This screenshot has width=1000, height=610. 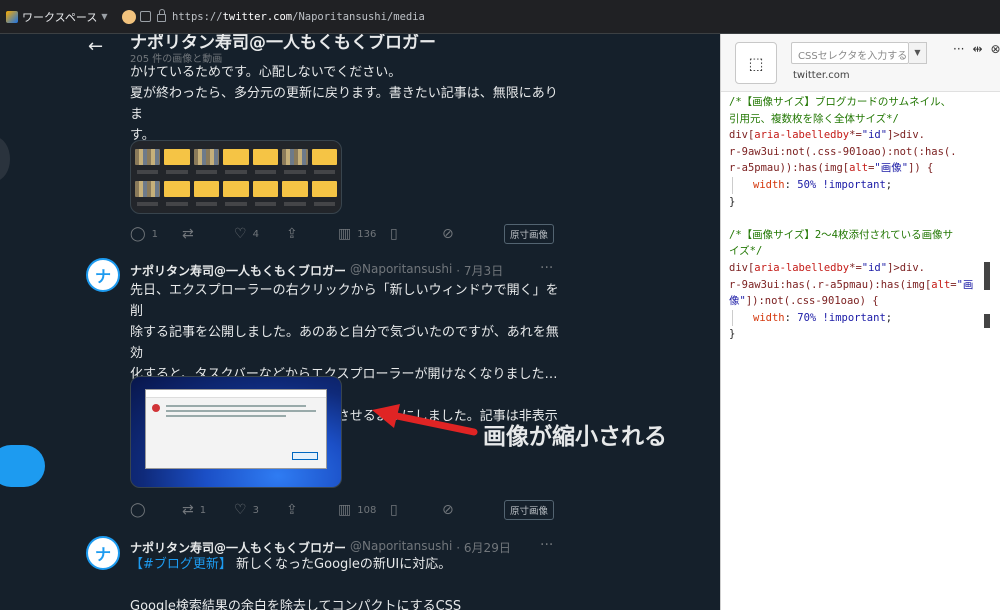 I want to click on code-fragment: r-9aw3ui:has(.r-a5pmau):has(img[, so click(x=830, y=284).